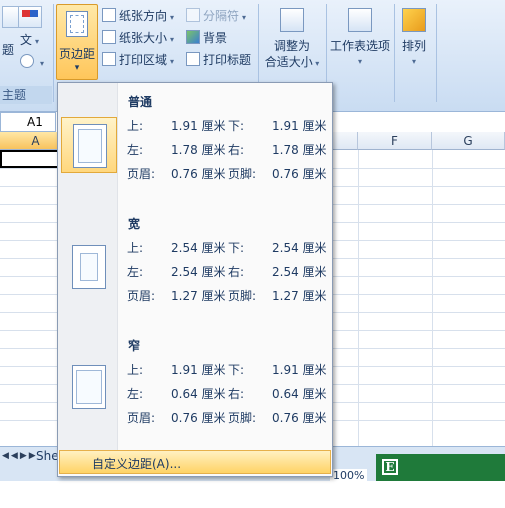 Image resolution: width=505 pixels, height=508 pixels. I want to click on normal-margins-icon, so click(89, 145).